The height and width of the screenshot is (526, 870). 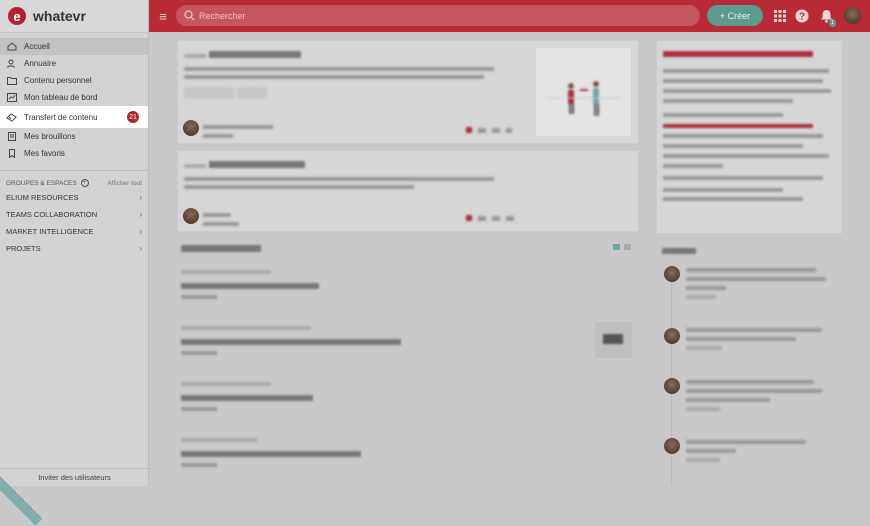 I want to click on feed-item-thumbnail, so click(x=613, y=340).